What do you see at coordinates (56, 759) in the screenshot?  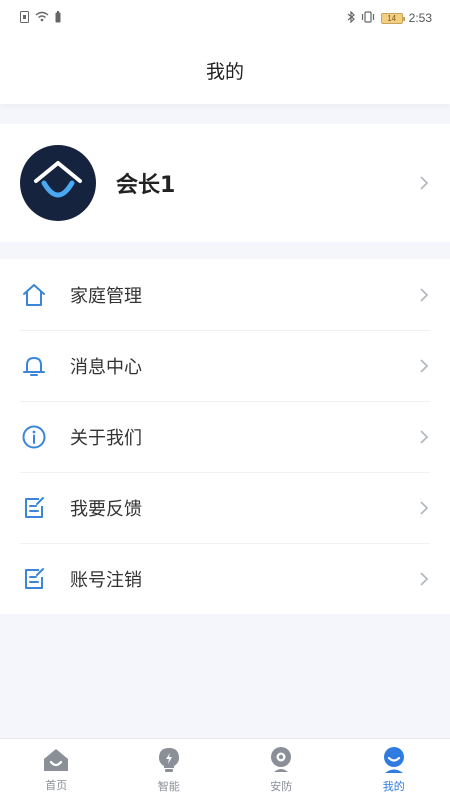 I see `home-icon` at bounding box center [56, 759].